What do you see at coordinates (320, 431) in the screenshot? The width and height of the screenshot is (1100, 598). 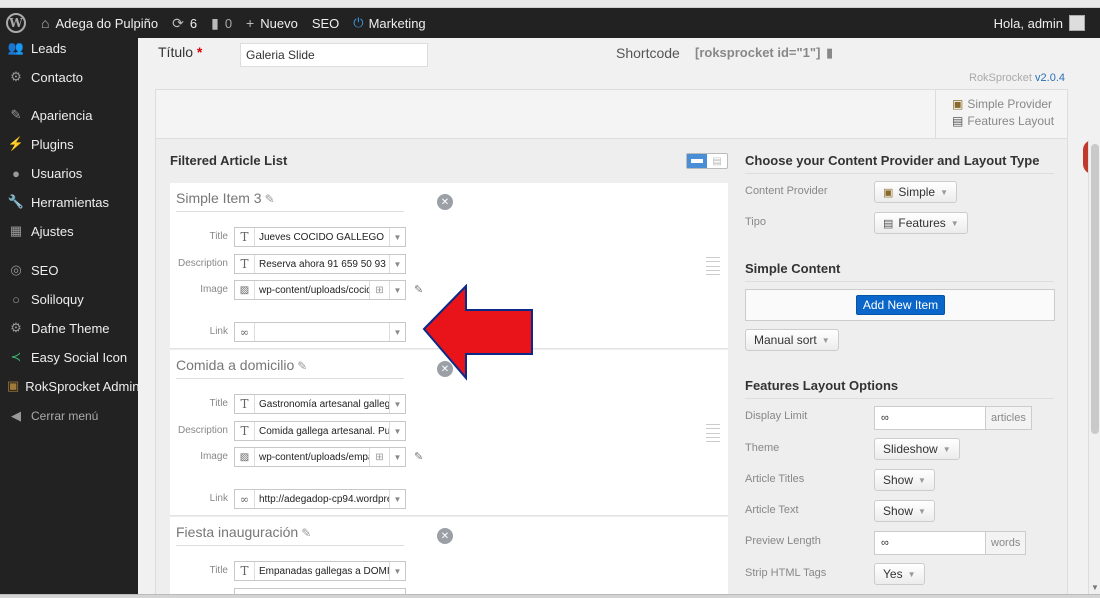 I see `description-field: T Comida gallega artesanal. Pulpo ▼` at bounding box center [320, 431].